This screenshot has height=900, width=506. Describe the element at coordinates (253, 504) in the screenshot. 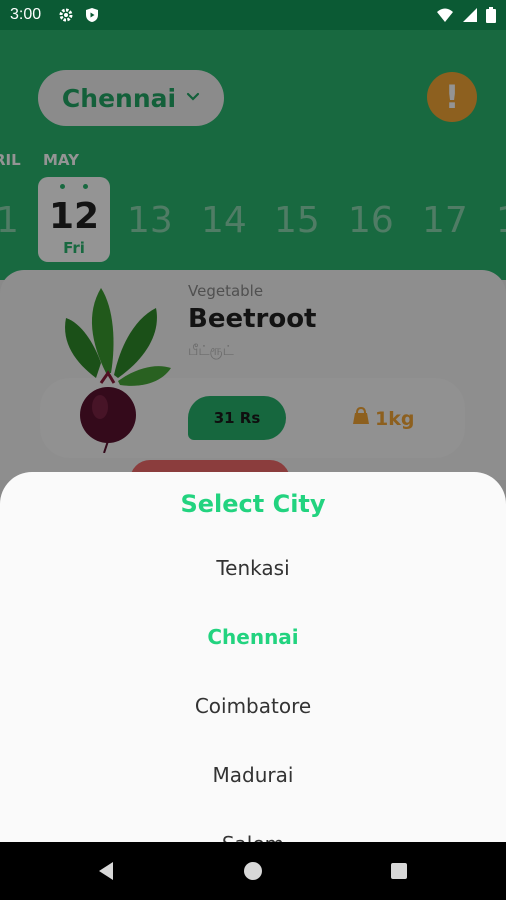

I see `sheet-title: Select City` at that location.